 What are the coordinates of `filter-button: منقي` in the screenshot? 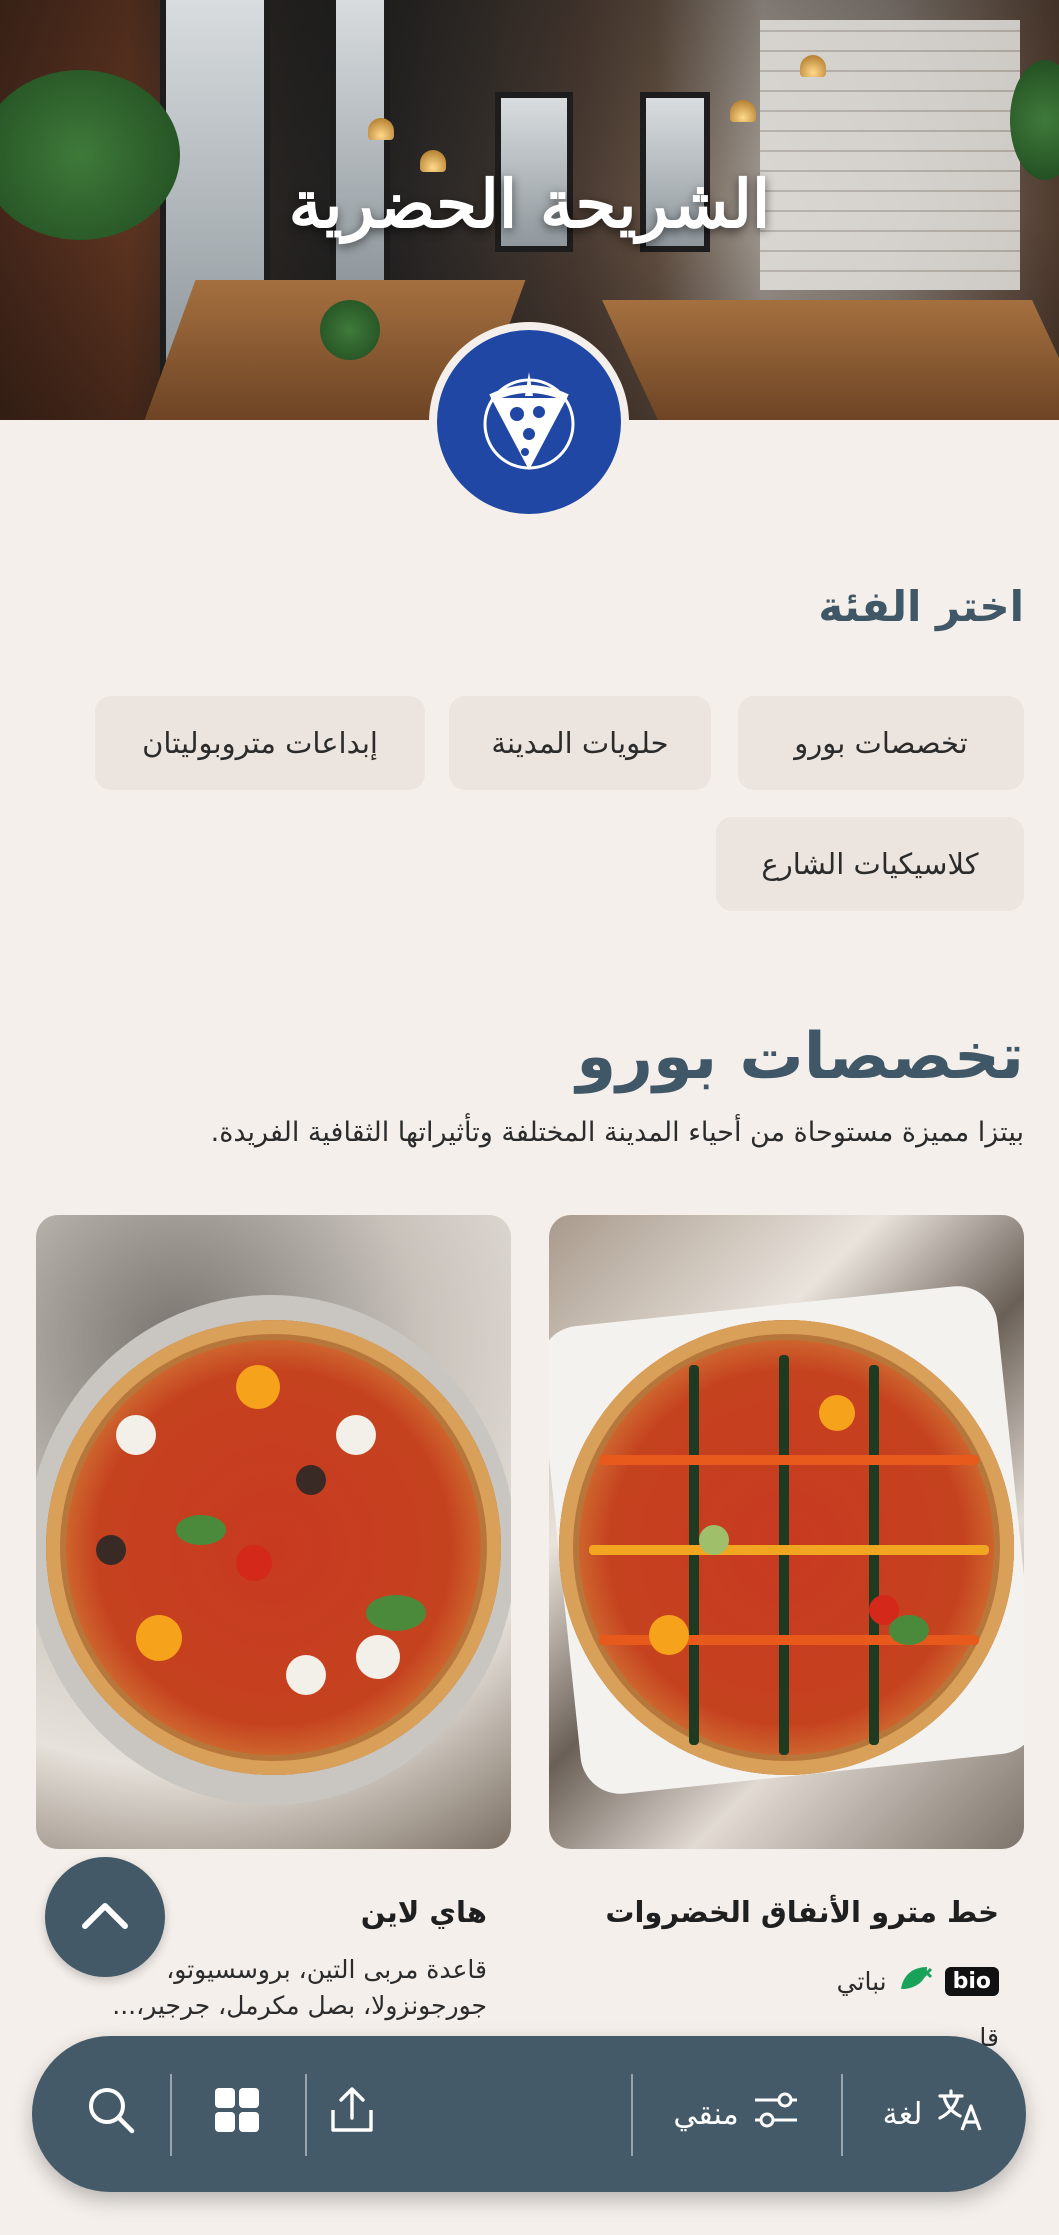 It's located at (736, 2114).